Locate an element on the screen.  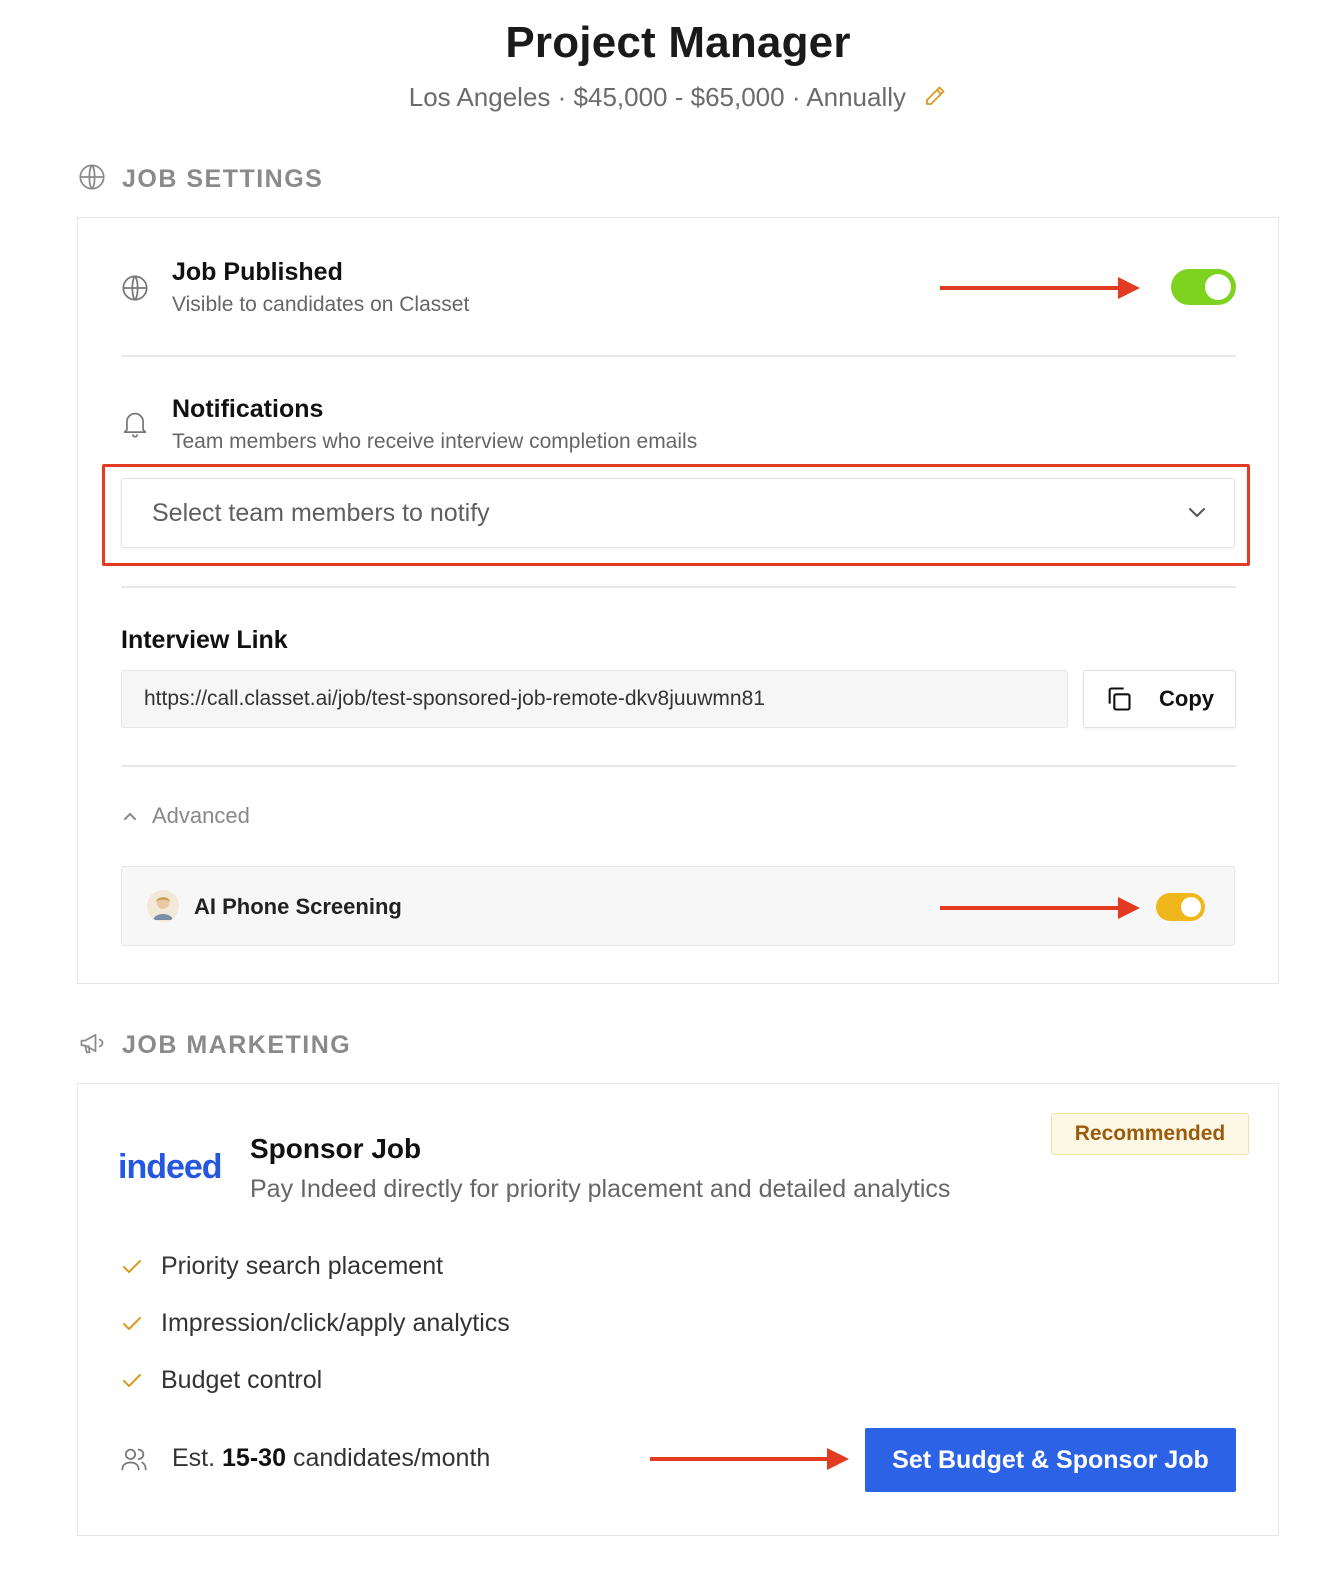
indeed-logo: indeed is located at coordinates (170, 1167).